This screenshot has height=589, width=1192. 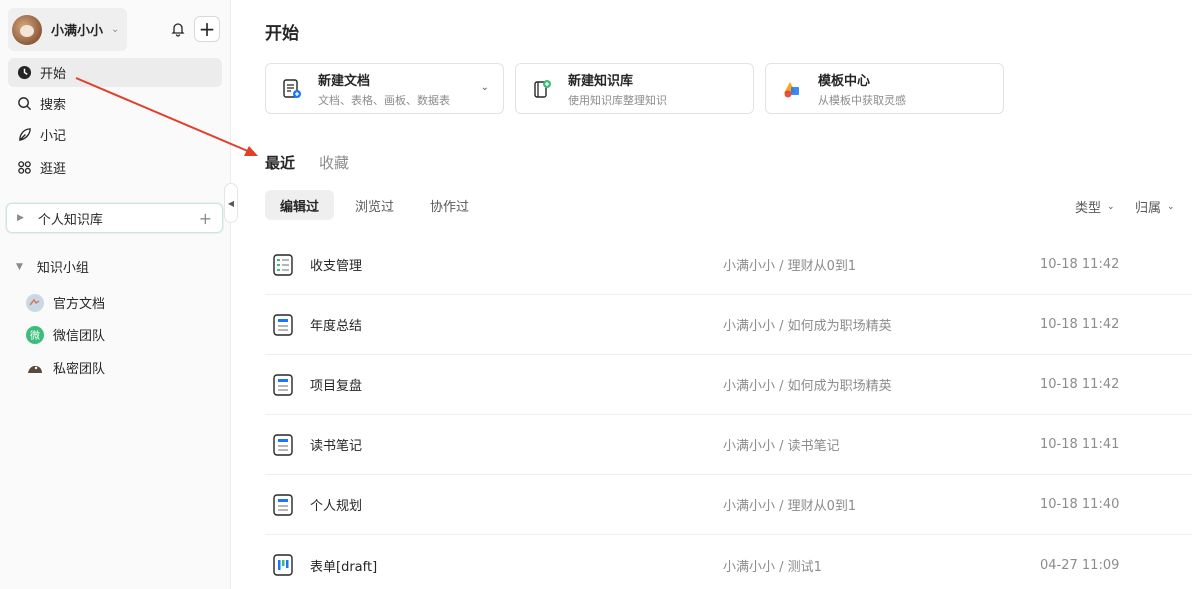 I want to click on list-item: 收支管理 小满小小 / 理财从0到1 10-18 11:42, so click(x=728, y=265).